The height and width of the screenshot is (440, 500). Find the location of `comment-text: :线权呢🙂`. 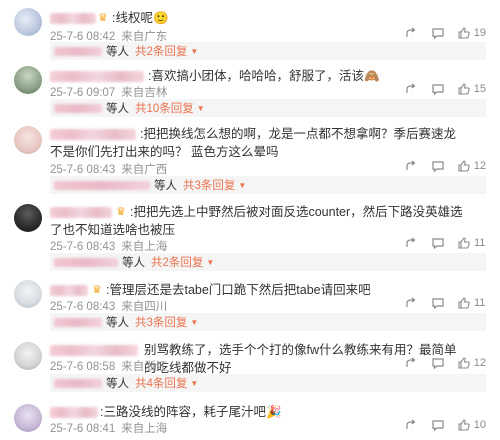

comment-text: :线权呢🙂 is located at coordinates (140, 18).